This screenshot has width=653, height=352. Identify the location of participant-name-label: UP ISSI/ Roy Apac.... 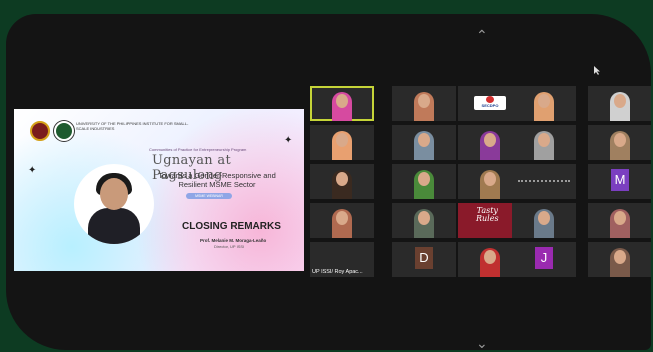
(337, 272).